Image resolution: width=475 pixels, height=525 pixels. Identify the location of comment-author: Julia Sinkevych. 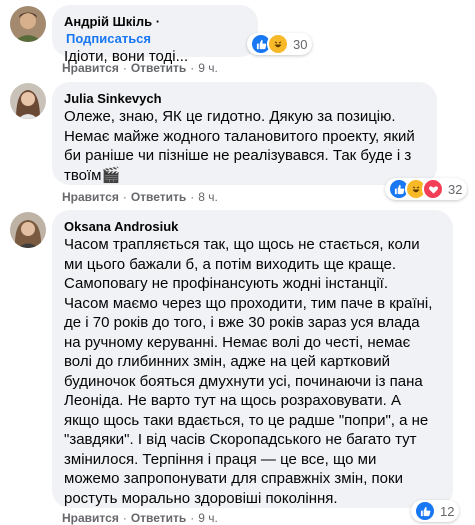
(244, 98).